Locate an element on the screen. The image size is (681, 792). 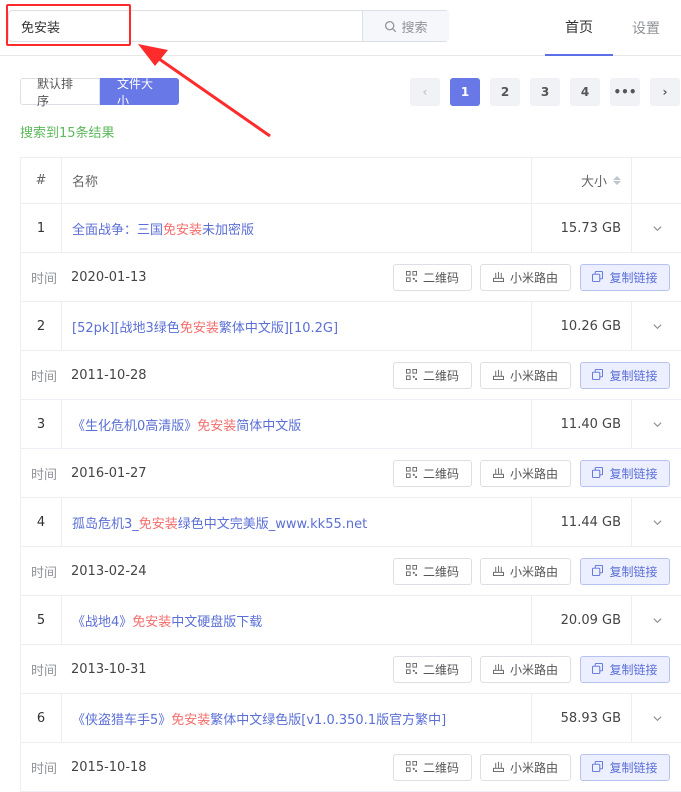
file-name-link: 《战地4》 免安装 中文硬盘版下载 is located at coordinates (297, 620).